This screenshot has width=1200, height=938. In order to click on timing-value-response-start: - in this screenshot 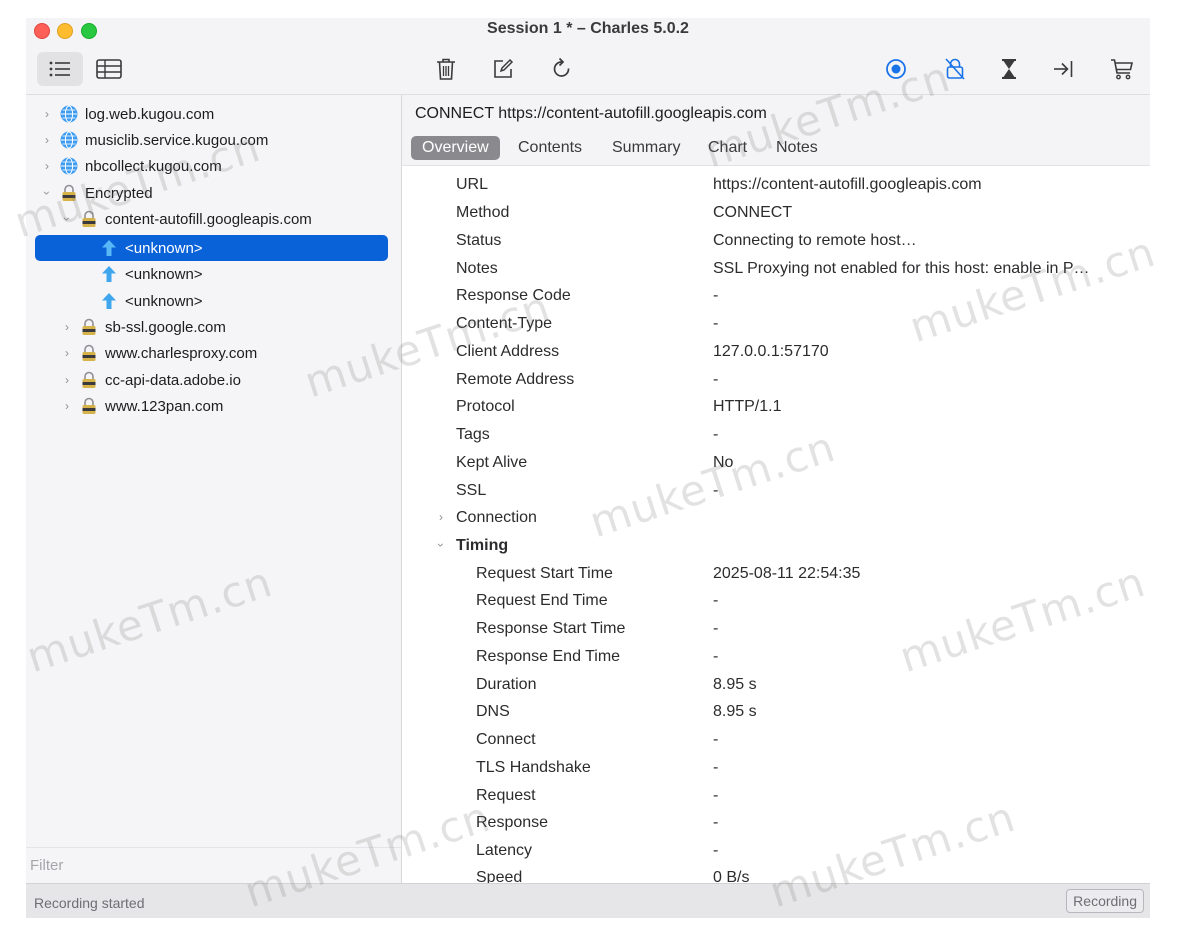, I will do `click(716, 628)`.